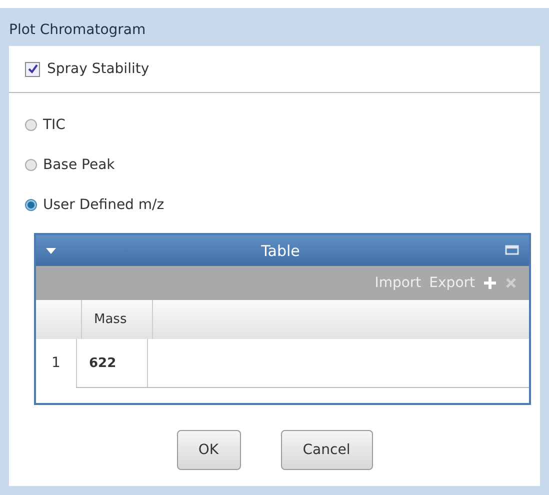 The image size is (549, 495). Describe the element at coordinates (98, 69) in the screenshot. I see `checkbox-label: Spray Stability` at that location.